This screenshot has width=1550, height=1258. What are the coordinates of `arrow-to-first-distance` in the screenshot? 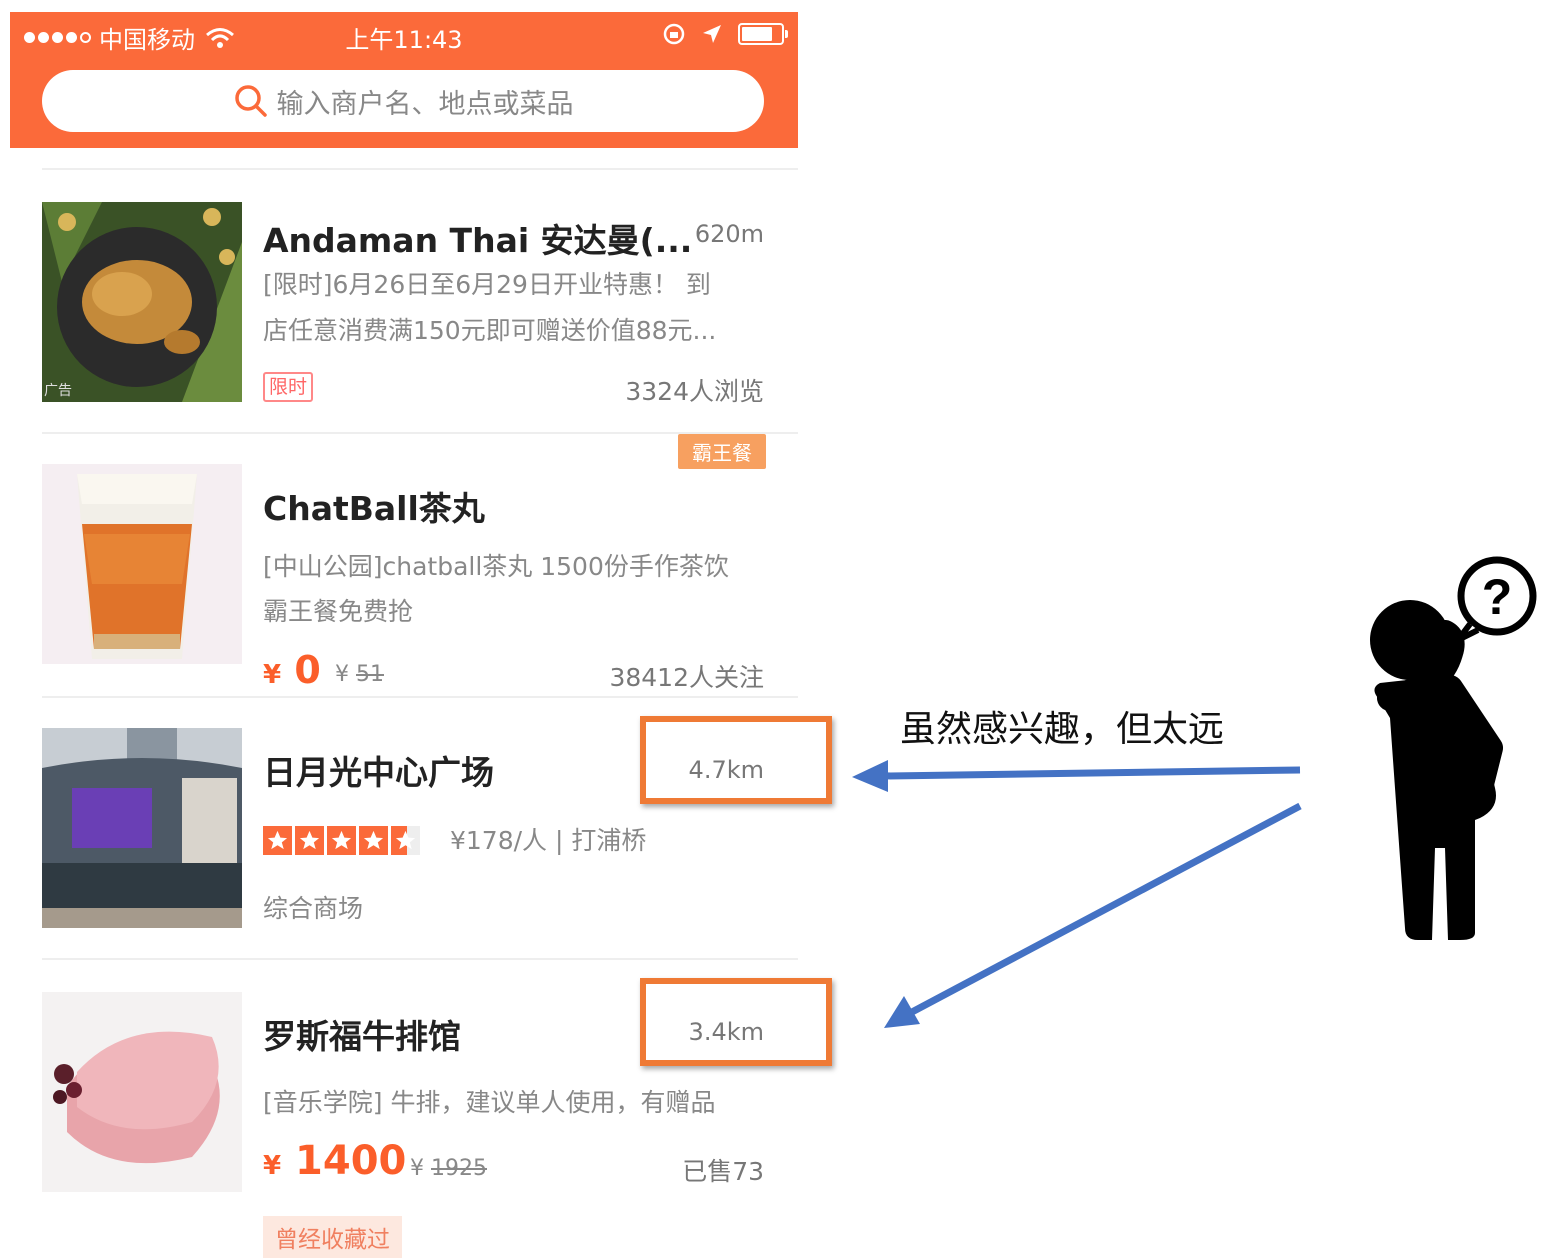 It's located at (1092, 773).